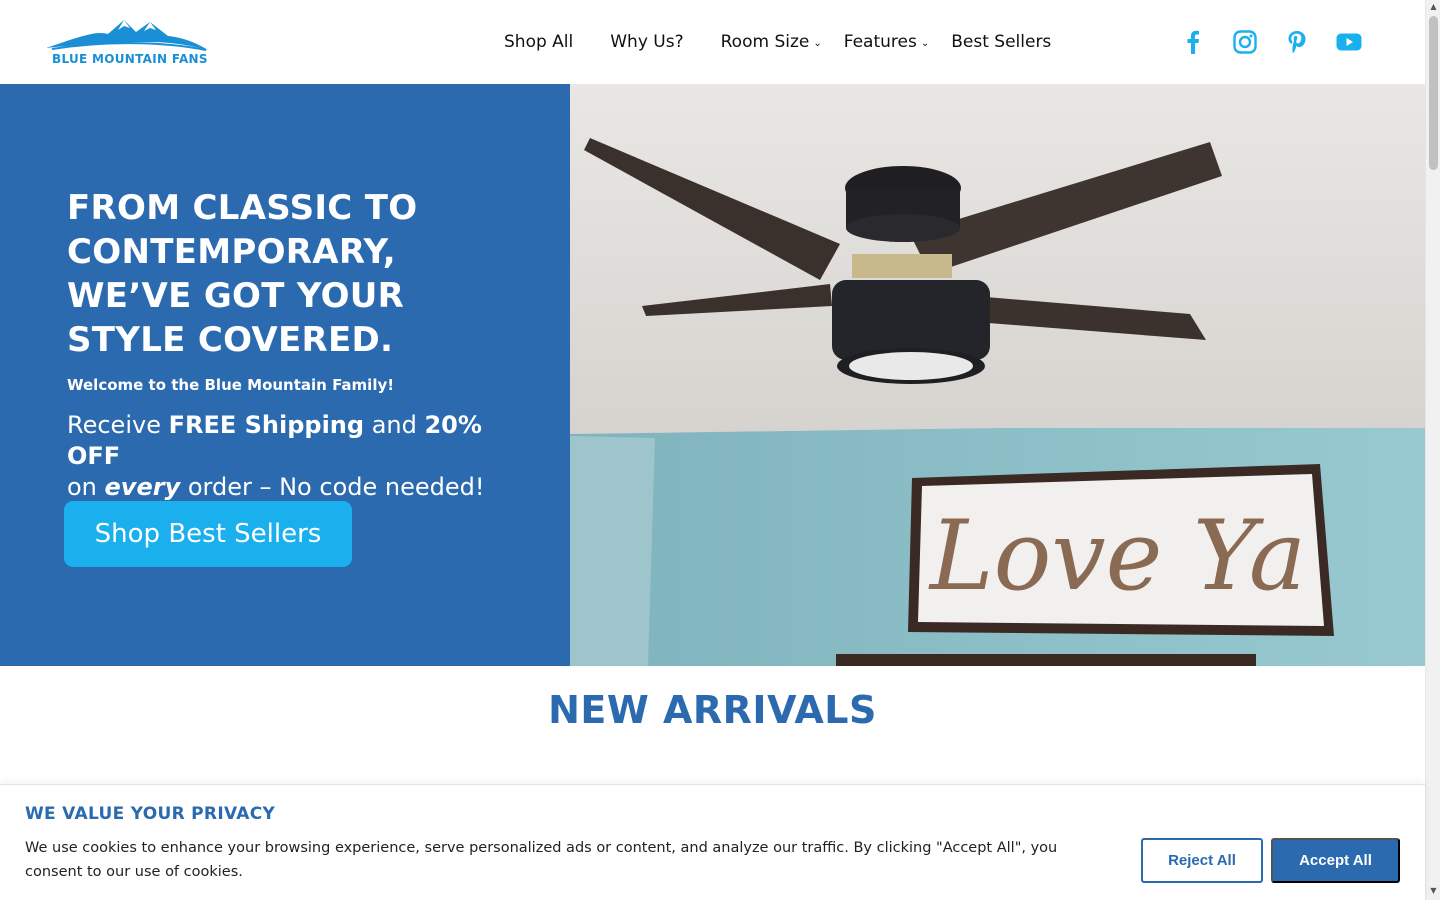 This screenshot has width=1440, height=900. I want to click on nav-best-sellers-label: Best Sellers, so click(1001, 42).